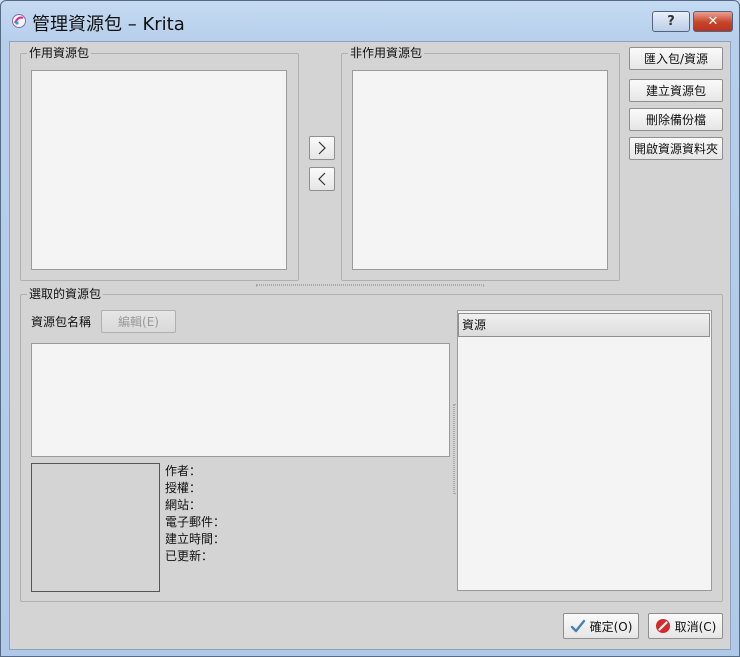 This screenshot has height=657, width=740. I want to click on help-button: ?, so click(671, 21).